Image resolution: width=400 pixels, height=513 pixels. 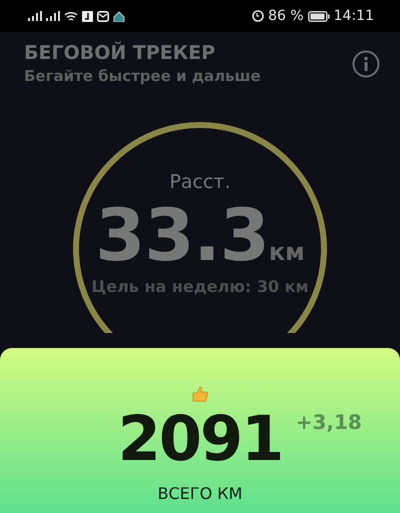 What do you see at coordinates (120, 53) in the screenshot?
I see `app-title: БЕГОВОЙ ТРЕКЕР` at bounding box center [120, 53].